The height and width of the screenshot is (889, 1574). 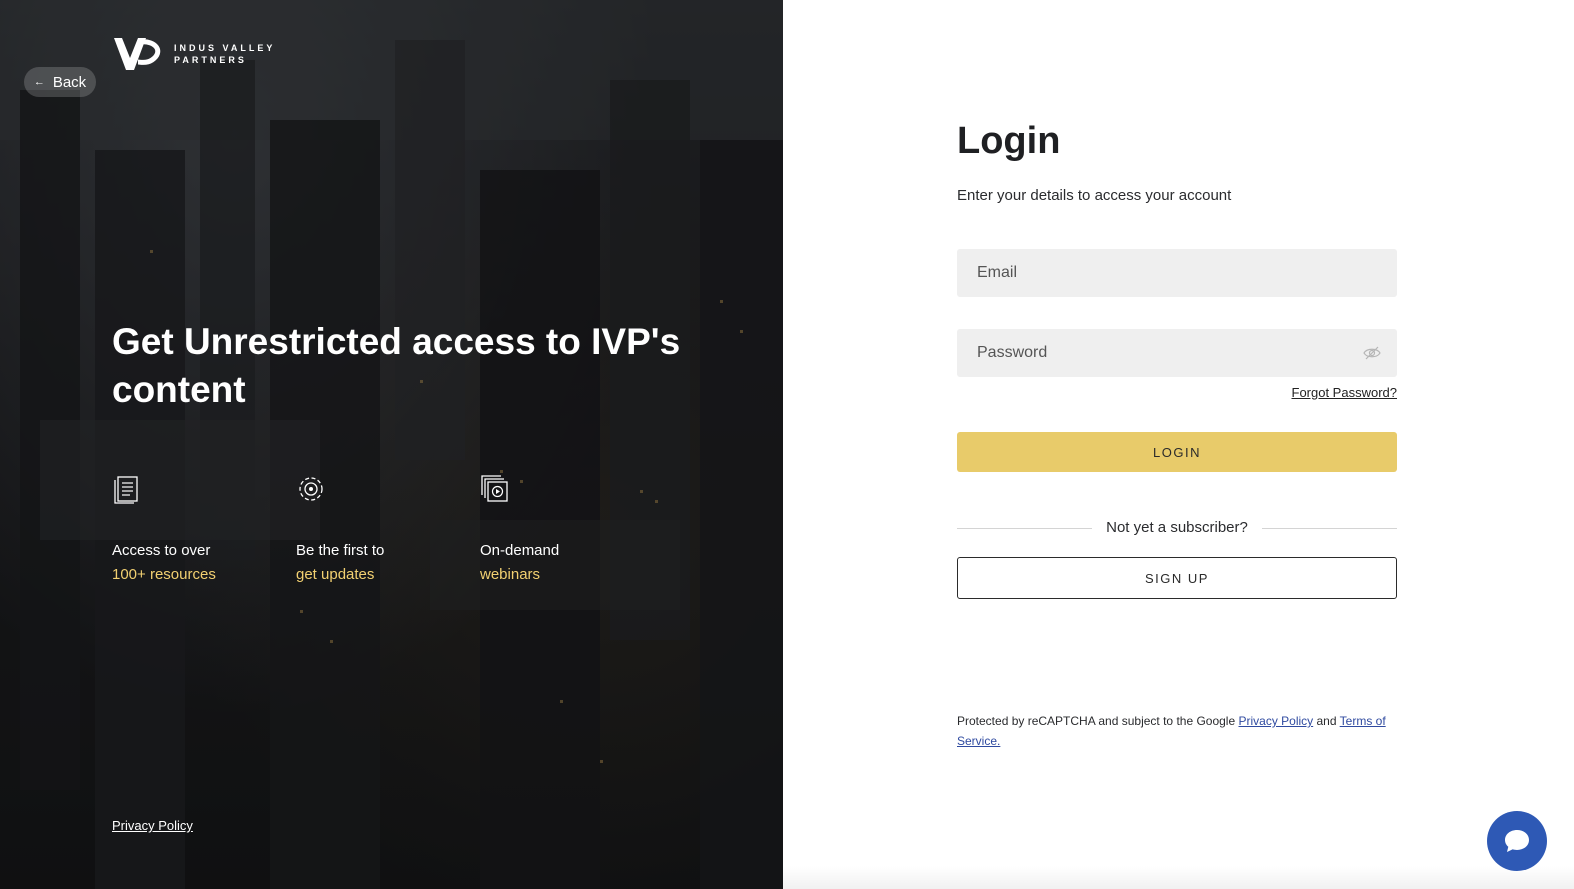 I want to click on privacy-policy-link: Privacy Policy, so click(x=152, y=825).